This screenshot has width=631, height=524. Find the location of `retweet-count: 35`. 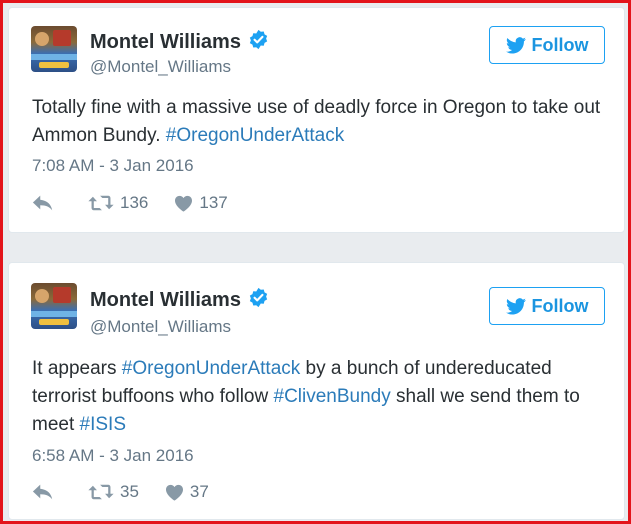

retweet-count: 35 is located at coordinates (129, 491).